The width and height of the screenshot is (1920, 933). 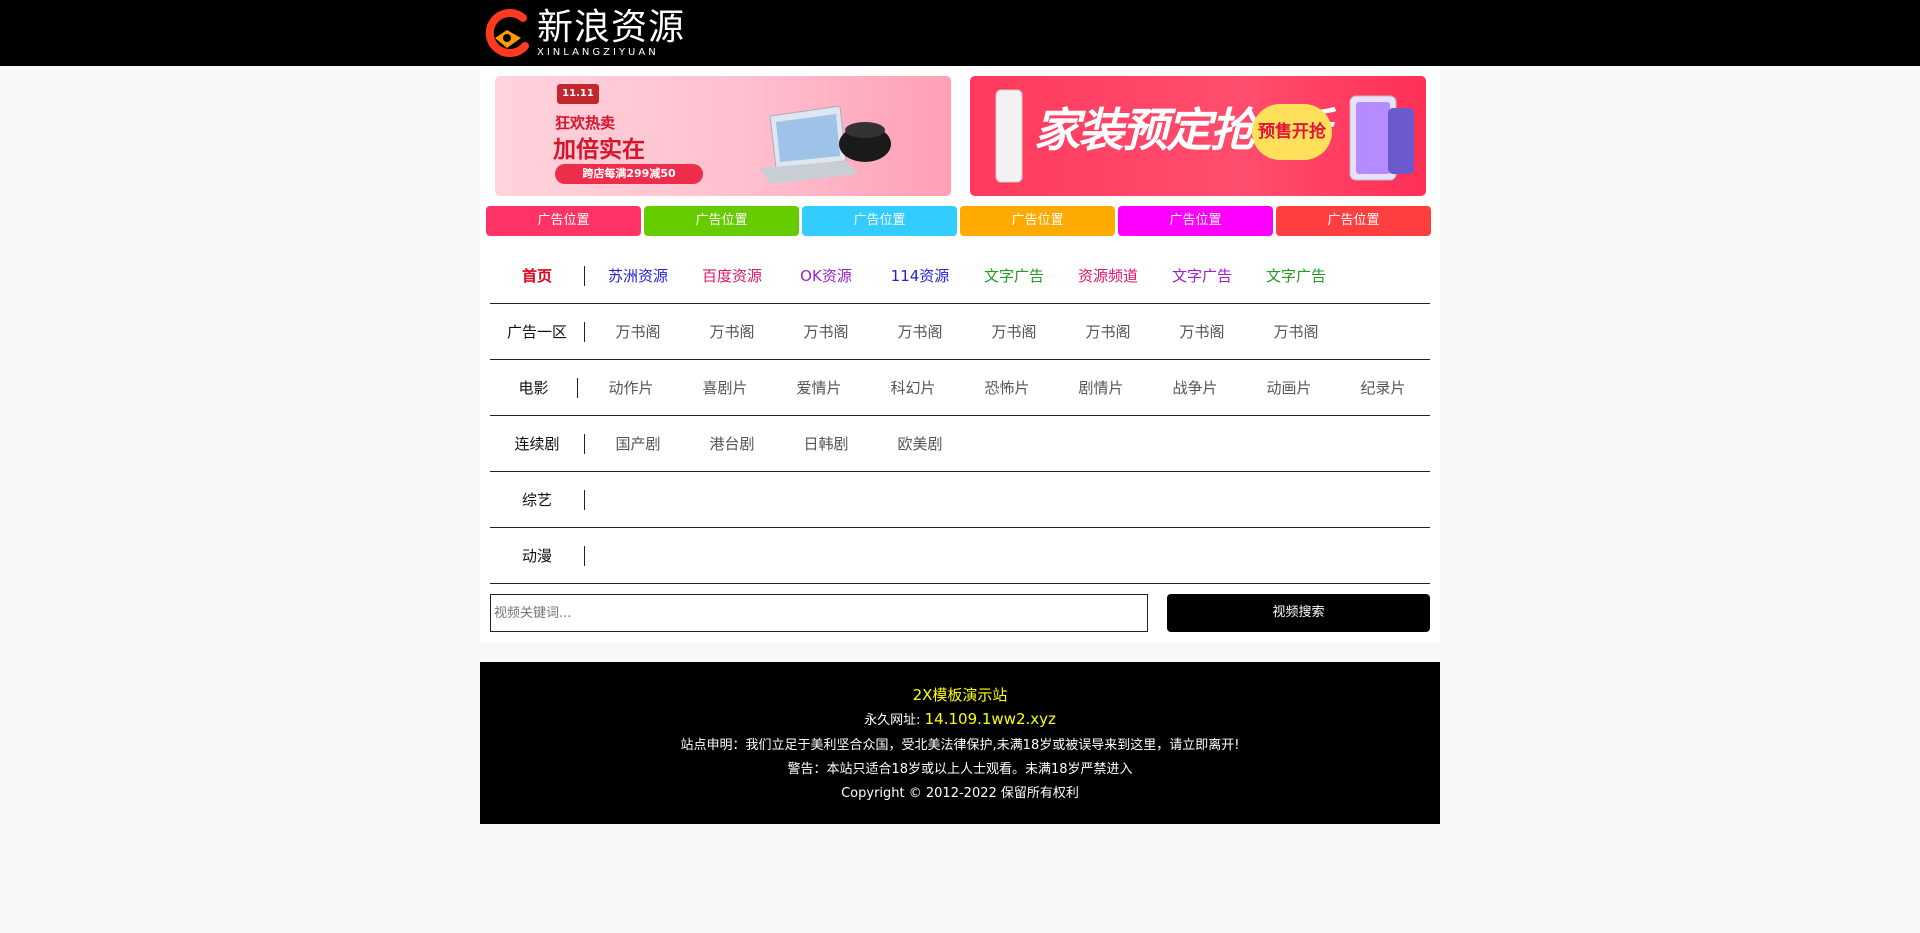 What do you see at coordinates (960, 500) in the screenshot?
I see `nav-row-variety: 综艺` at bounding box center [960, 500].